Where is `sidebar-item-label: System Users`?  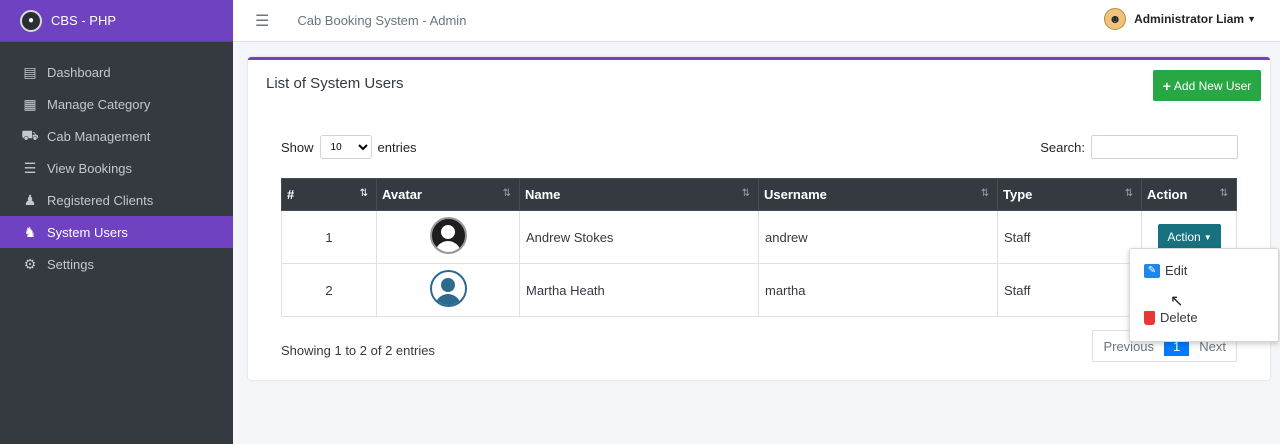 sidebar-item-label: System Users is located at coordinates (87, 232).